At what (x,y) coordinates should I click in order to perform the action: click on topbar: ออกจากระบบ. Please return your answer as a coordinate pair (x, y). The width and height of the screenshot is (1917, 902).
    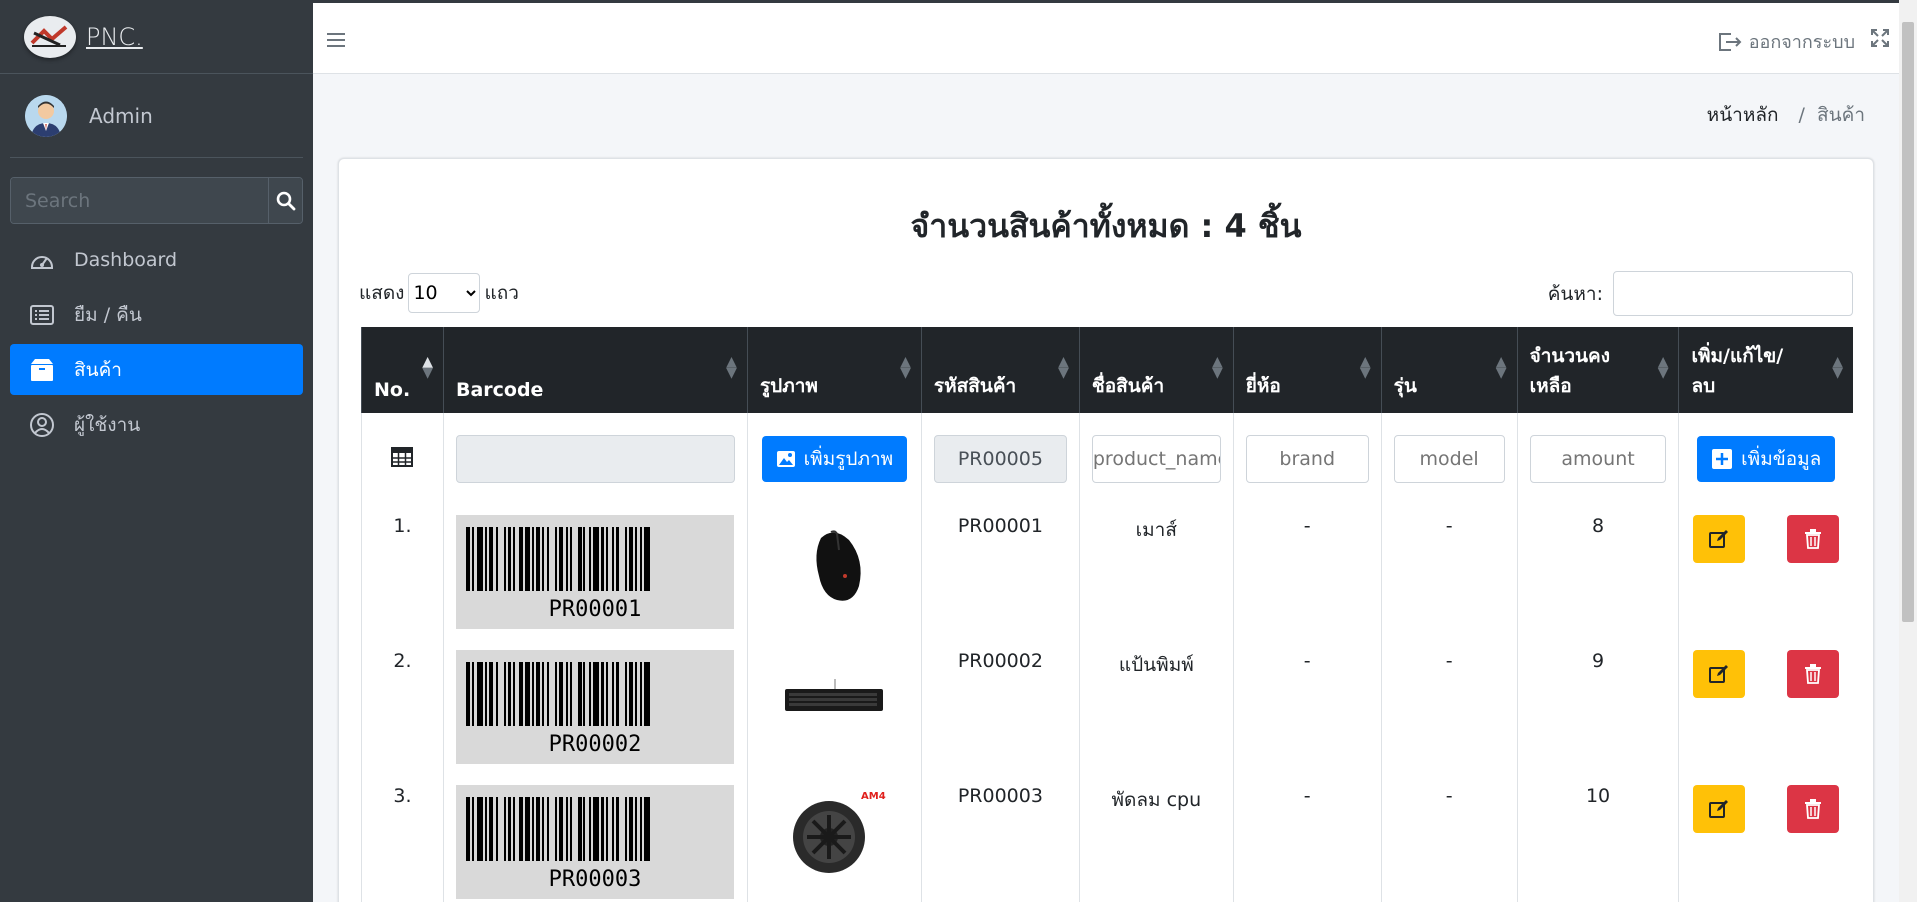
    Looking at the image, I should click on (1106, 37).